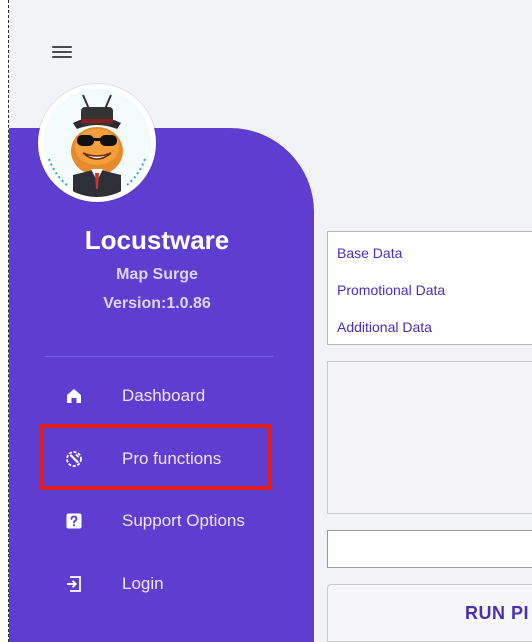 This screenshot has height=642, width=532. I want to click on run-button: RUN PI, so click(429, 613).